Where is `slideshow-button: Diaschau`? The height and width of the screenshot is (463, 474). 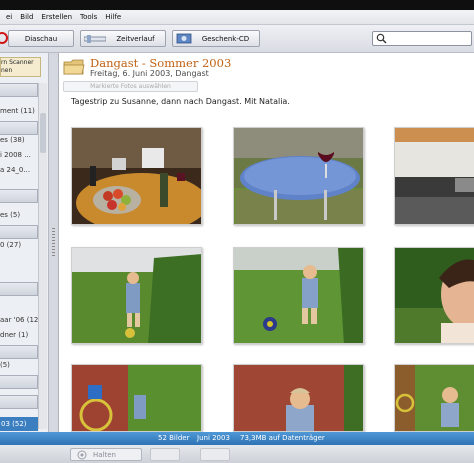
slideshow-button: Diaschau is located at coordinates (41, 38).